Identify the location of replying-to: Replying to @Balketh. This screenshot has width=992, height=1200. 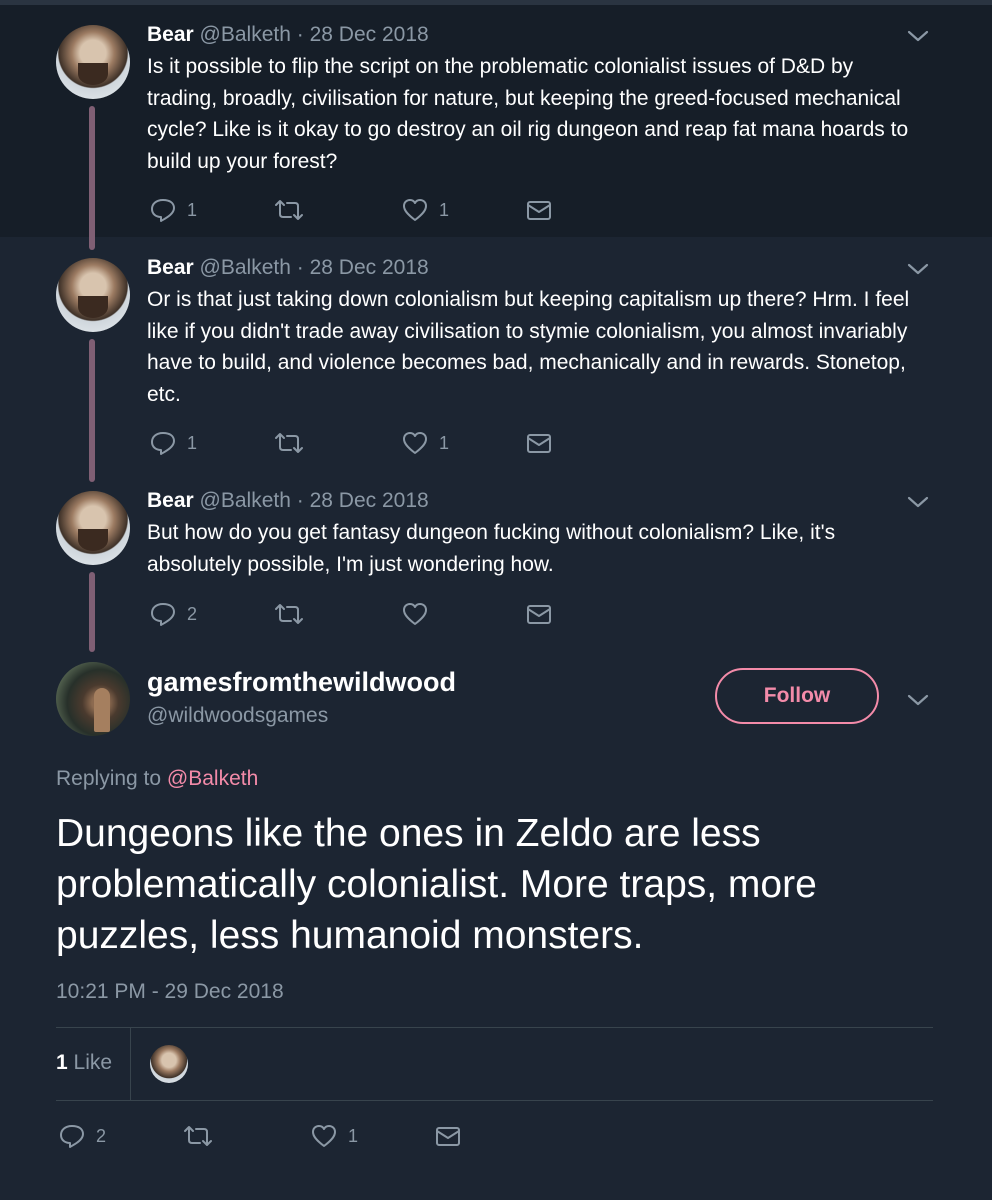
(157, 779).